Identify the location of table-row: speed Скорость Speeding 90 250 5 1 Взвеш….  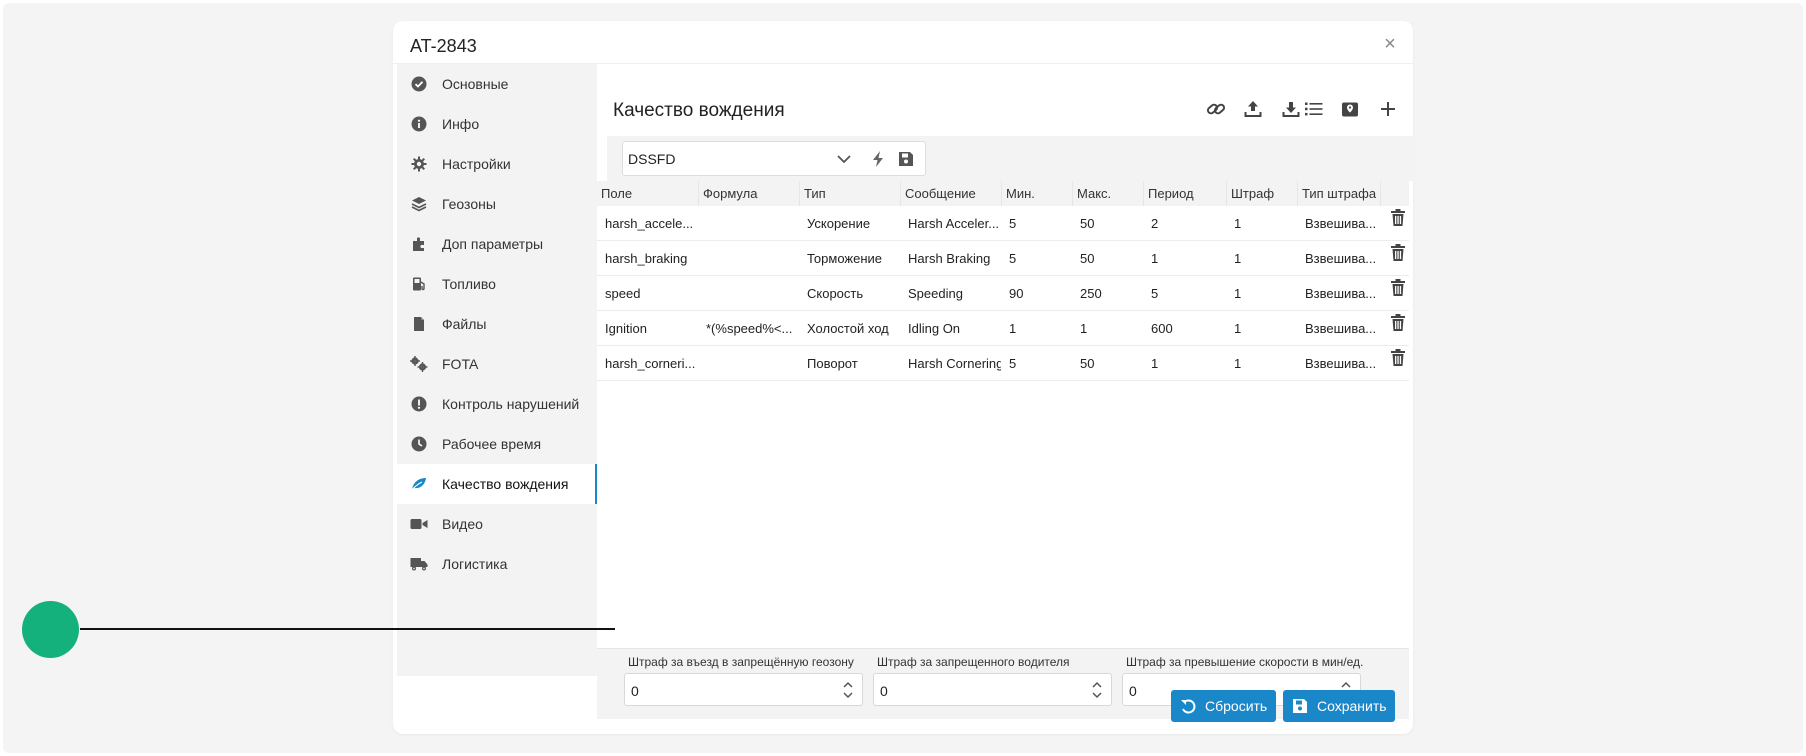
(1003, 293).